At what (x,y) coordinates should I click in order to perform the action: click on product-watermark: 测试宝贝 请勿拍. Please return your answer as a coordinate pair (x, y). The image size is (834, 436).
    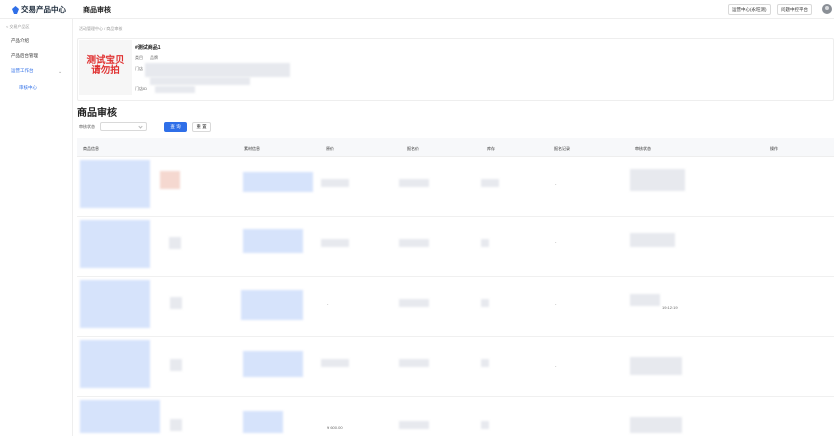
    Looking at the image, I should click on (105, 65).